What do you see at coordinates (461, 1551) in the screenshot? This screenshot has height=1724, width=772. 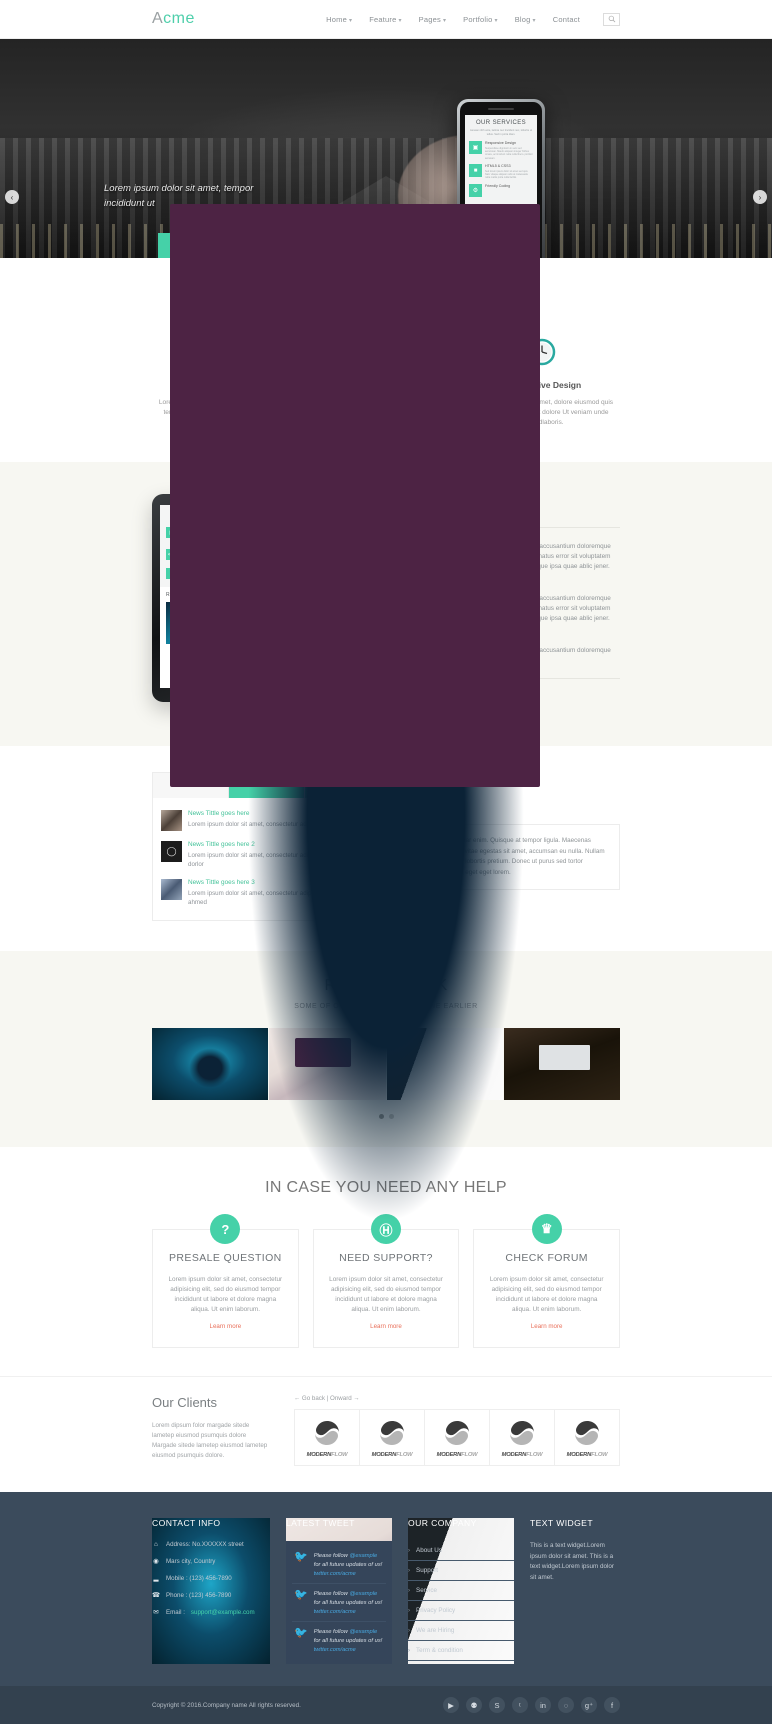 I see `footer-link-about-us: › About Us` at bounding box center [461, 1551].